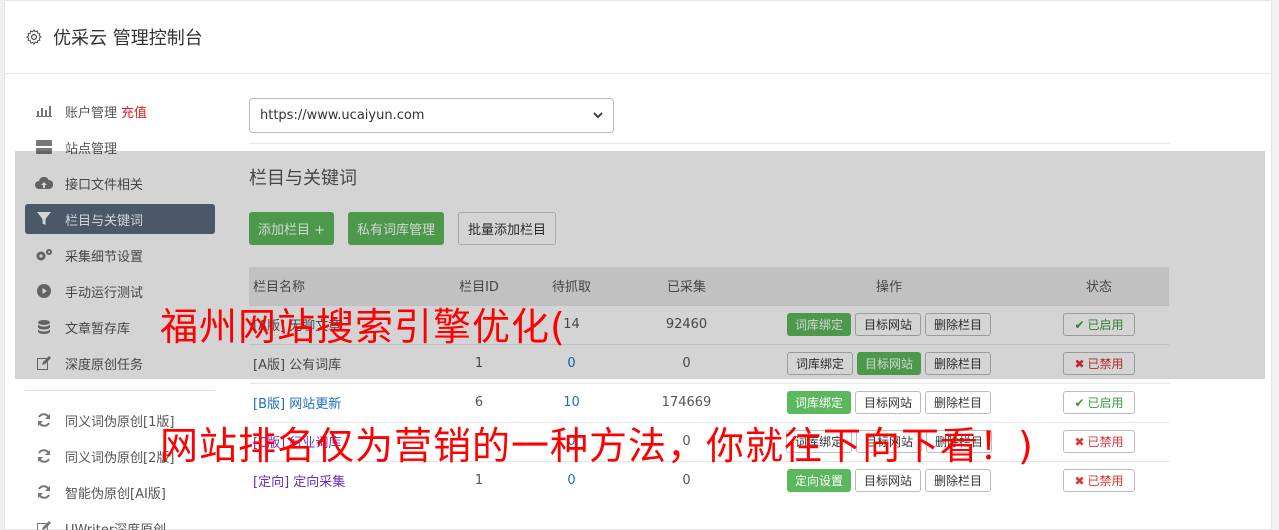 The image size is (1279, 530). I want to click on sidebar-item-label: UWriter深度原创, so click(116, 526).